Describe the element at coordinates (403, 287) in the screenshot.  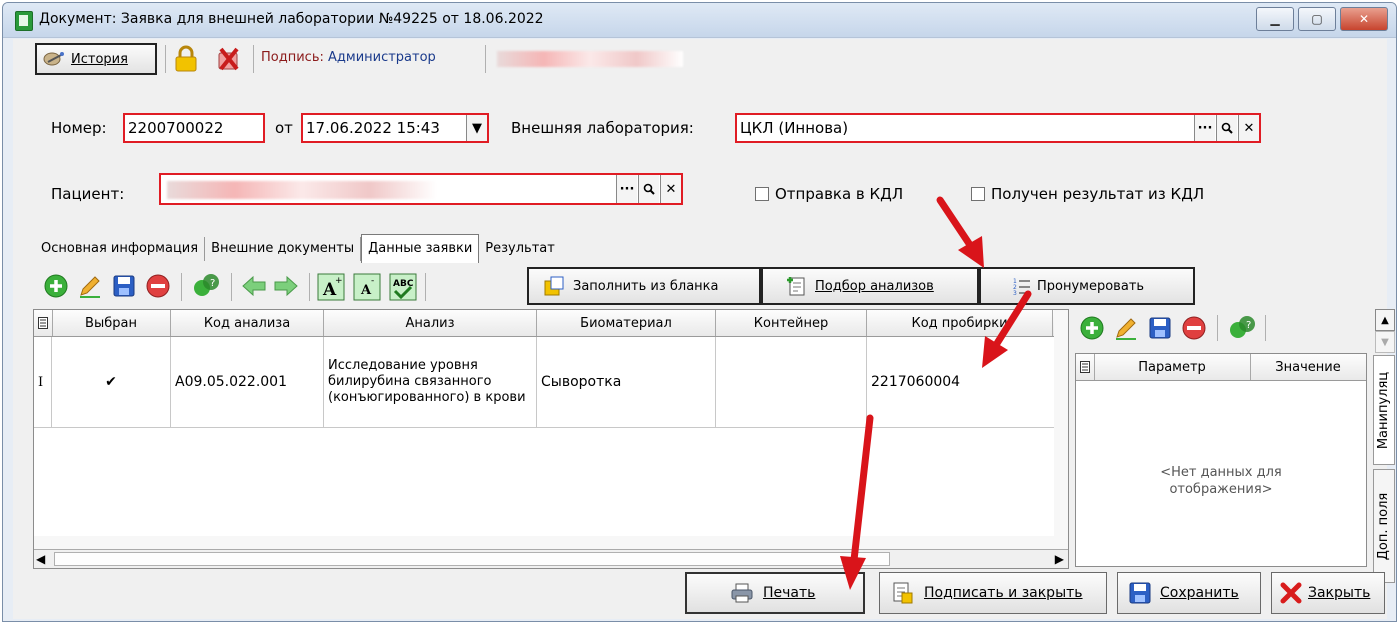
I see `spellcheck-icon: ABC` at that location.